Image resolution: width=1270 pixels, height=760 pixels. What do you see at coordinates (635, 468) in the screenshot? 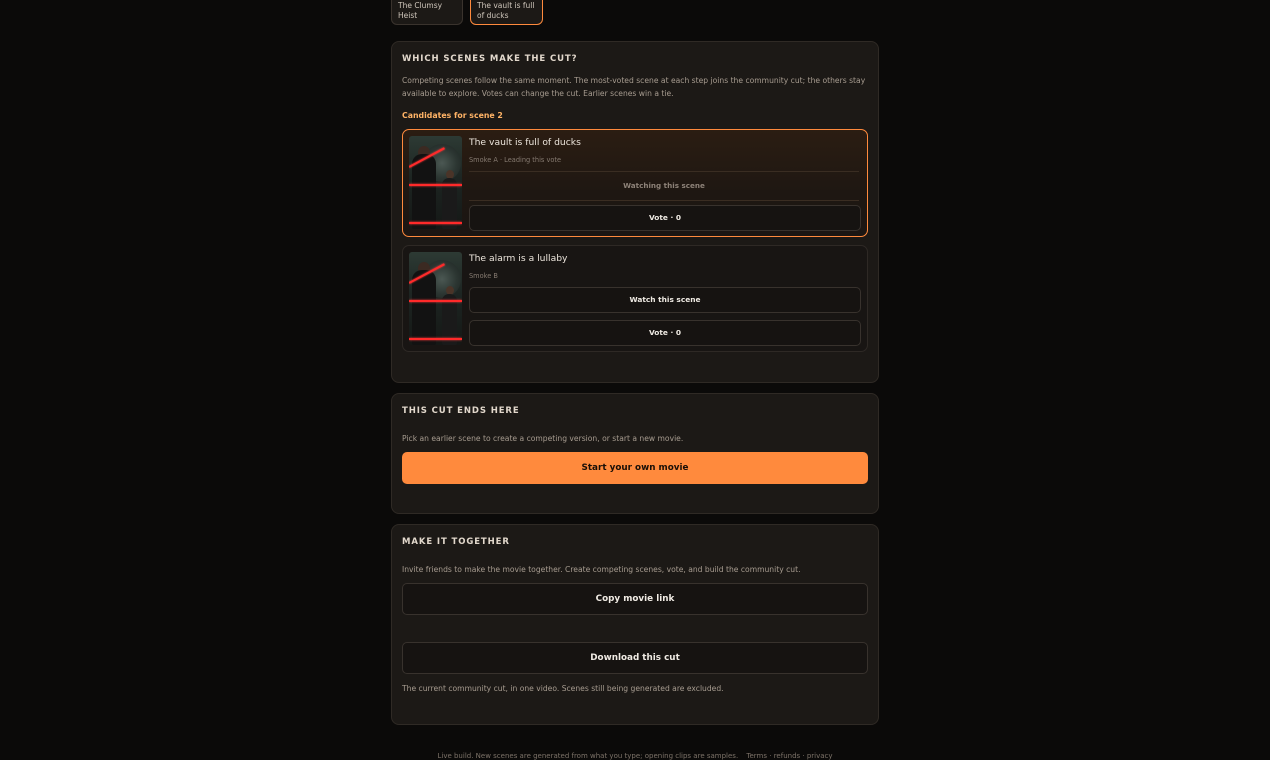
I see `start-own-movie-button: Start your own movie` at bounding box center [635, 468].